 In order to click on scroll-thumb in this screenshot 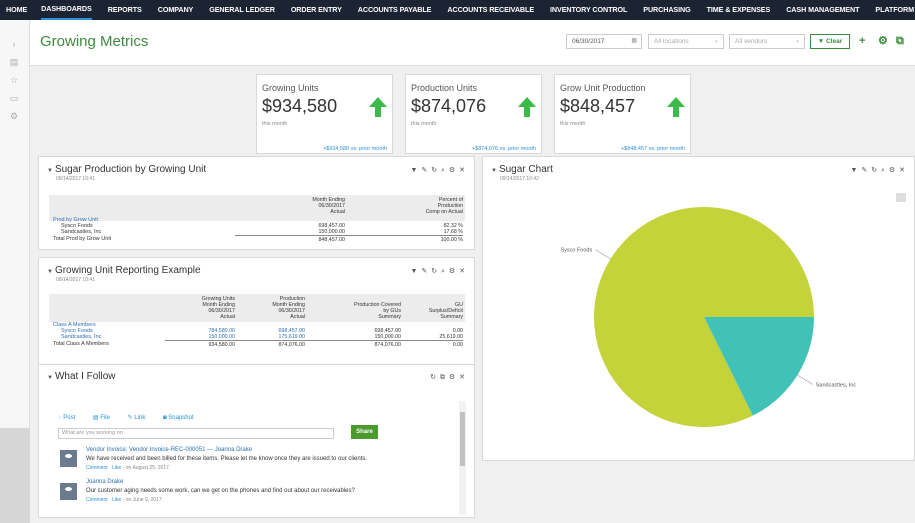, I will do `click(462, 439)`.